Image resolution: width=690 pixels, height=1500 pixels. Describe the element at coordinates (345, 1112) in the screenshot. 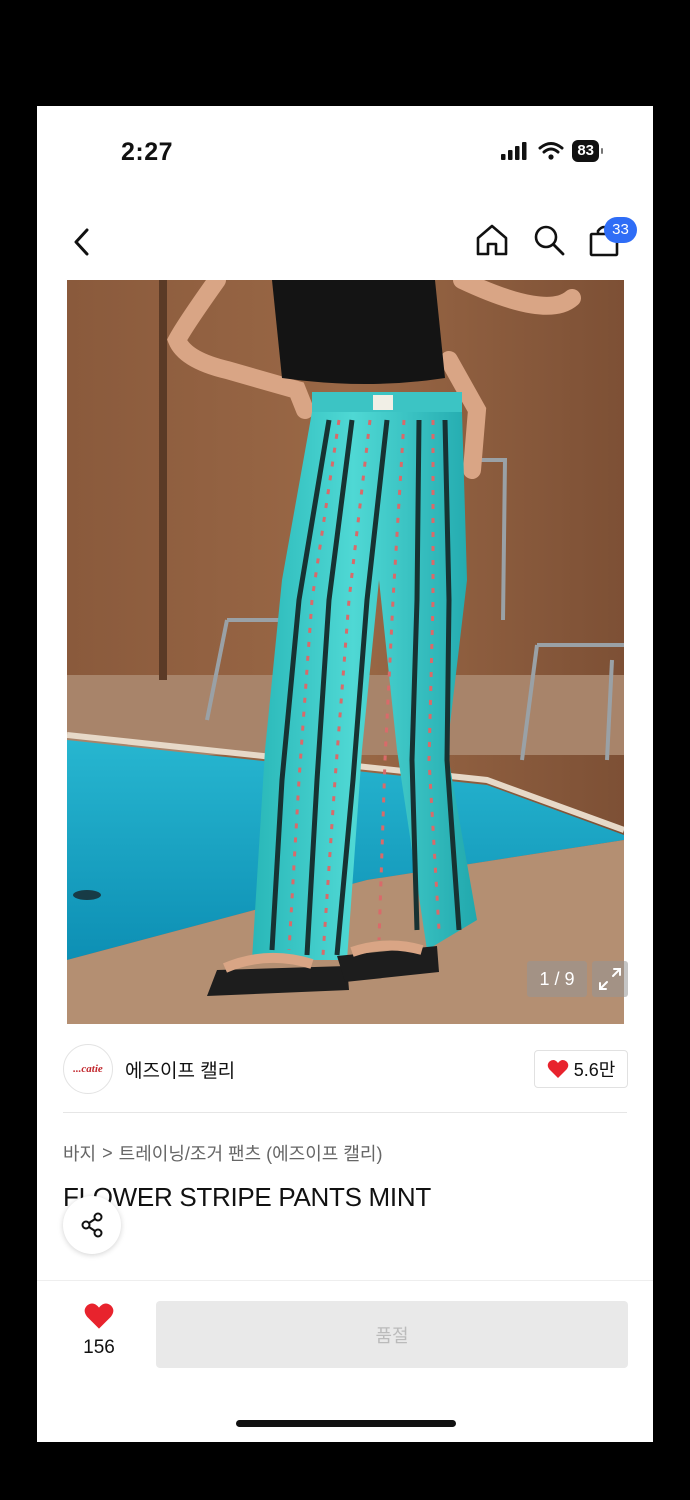

I see `divider` at that location.